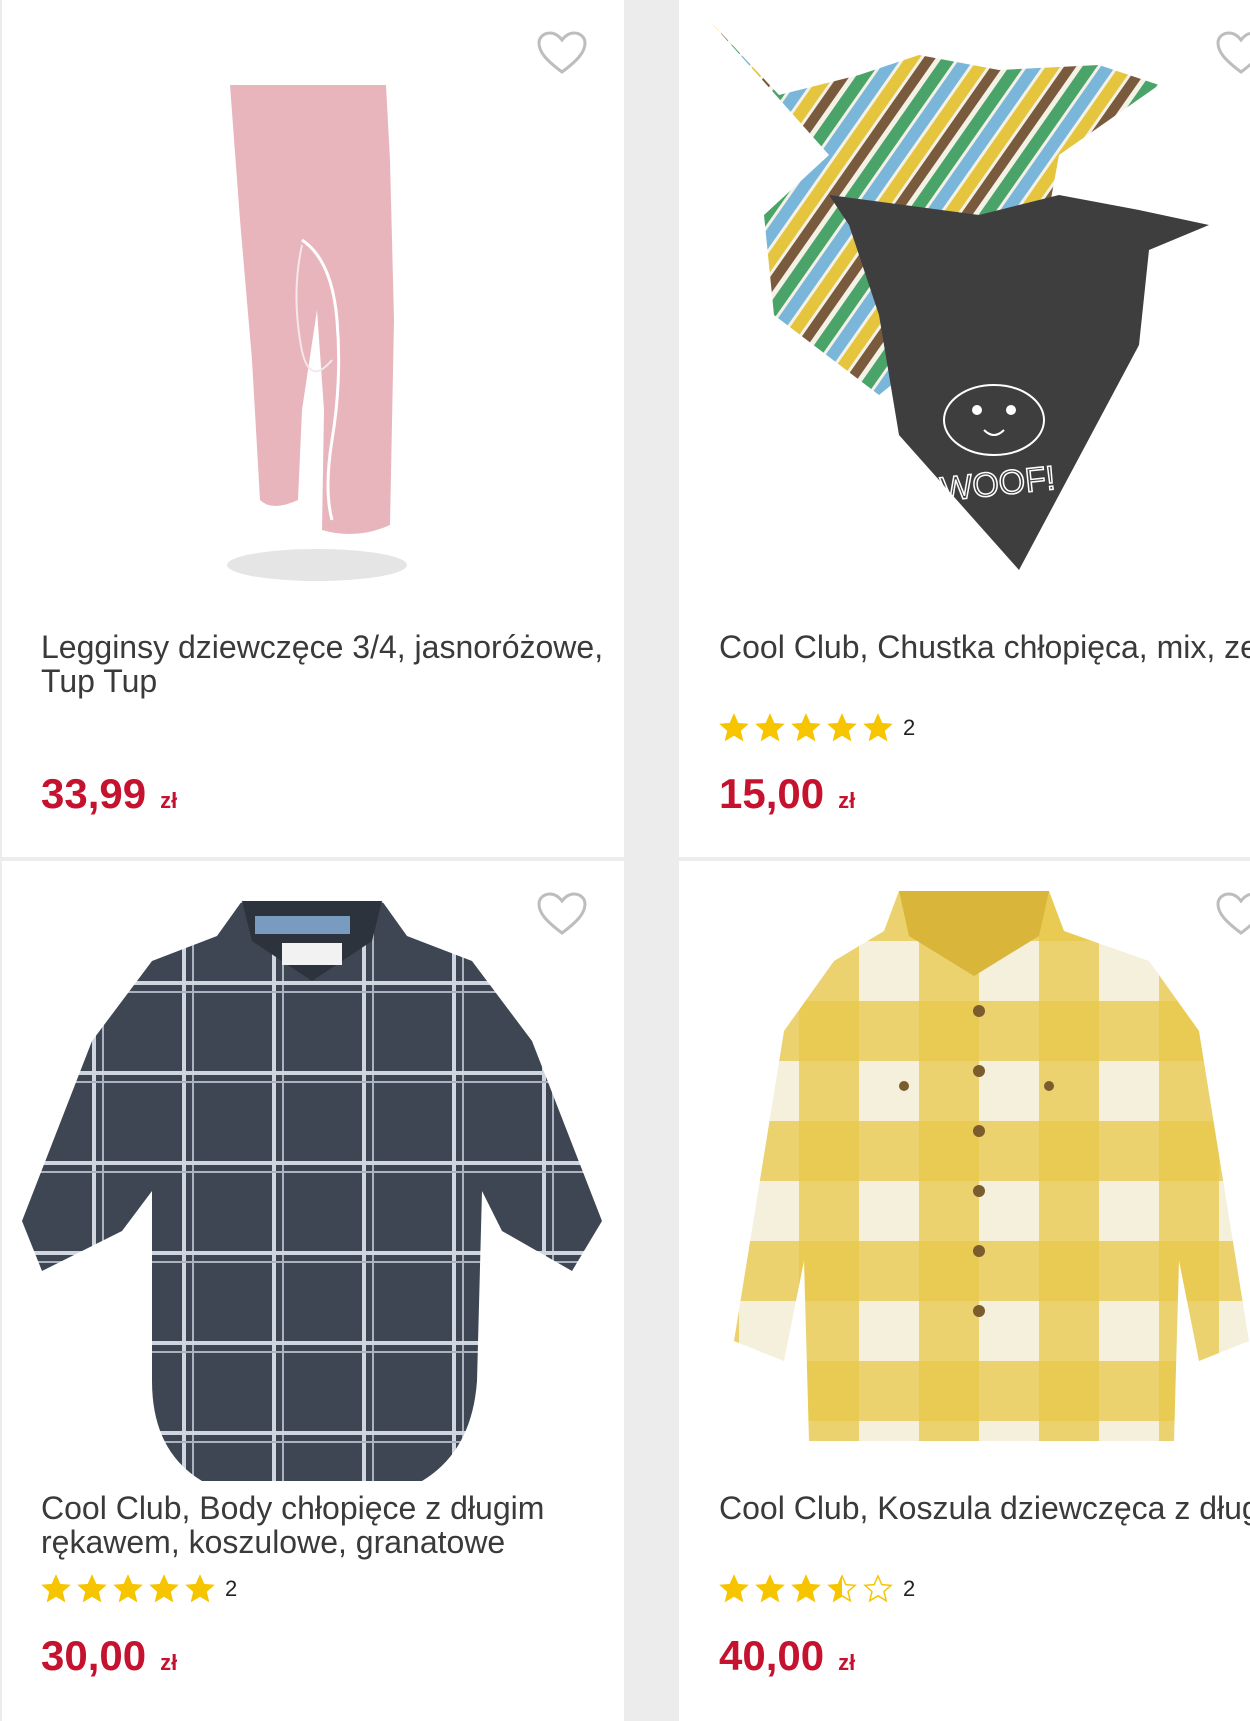  I want to click on product-price: 15,00 zł, so click(787, 797).